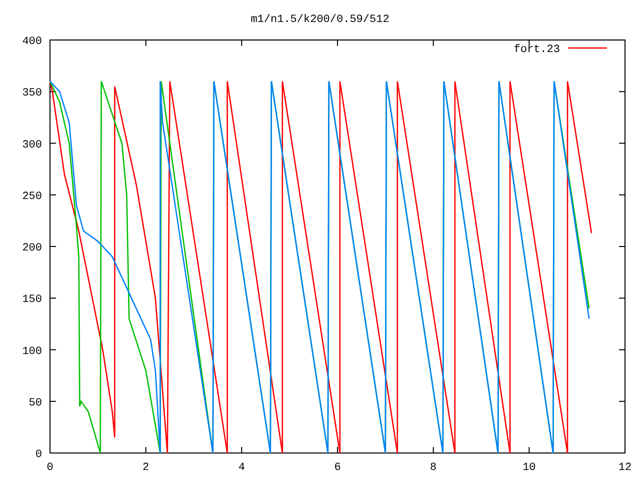 The width and height of the screenshot is (640, 480). What do you see at coordinates (32, 248) in the screenshot?
I see `tick-label: 200` at bounding box center [32, 248].